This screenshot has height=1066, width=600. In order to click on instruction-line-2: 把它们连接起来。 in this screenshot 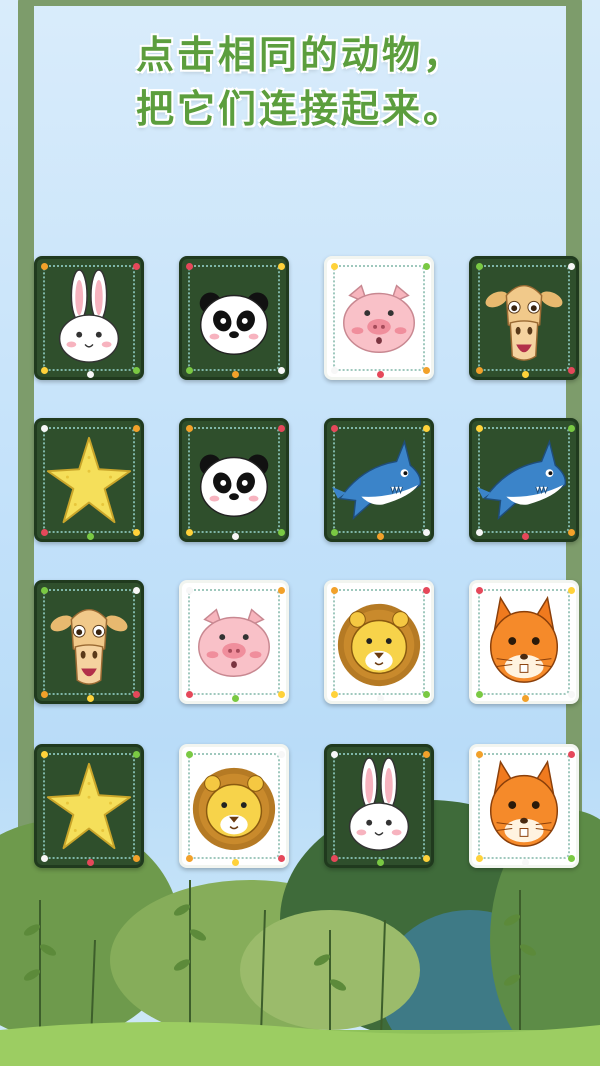, I will do `click(299, 109)`.